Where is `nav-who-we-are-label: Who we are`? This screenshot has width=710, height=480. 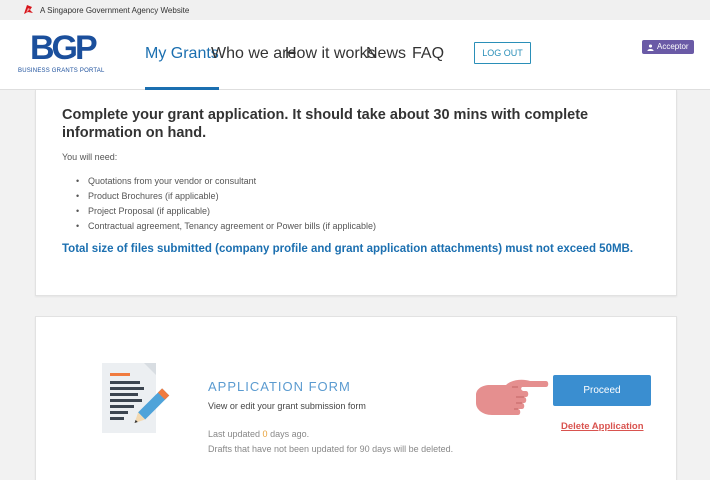
nav-who-we-are-label: Who we are is located at coordinates (254, 53).